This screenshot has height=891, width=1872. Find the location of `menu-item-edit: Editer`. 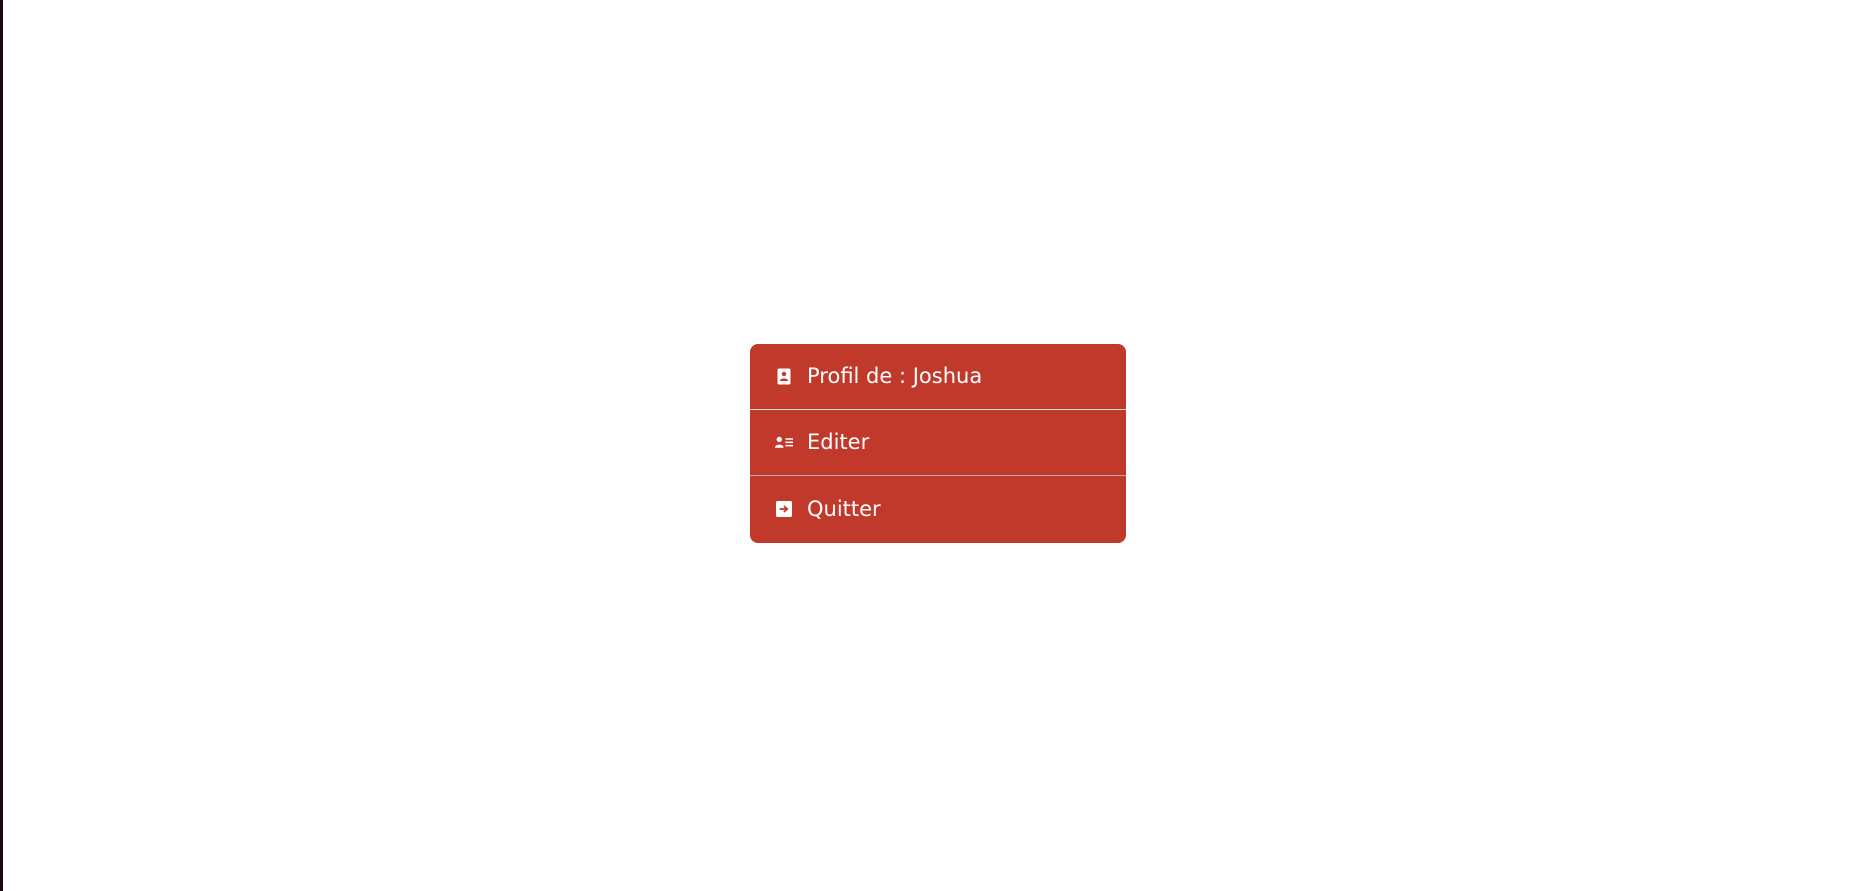

menu-item-edit: Editer is located at coordinates (938, 443).